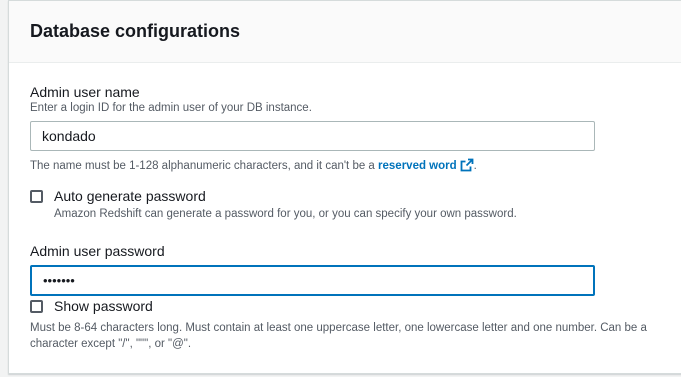 Image resolution: width=681 pixels, height=377 pixels. What do you see at coordinates (417, 166) in the screenshot?
I see `reserved-word-link: reserved word` at bounding box center [417, 166].